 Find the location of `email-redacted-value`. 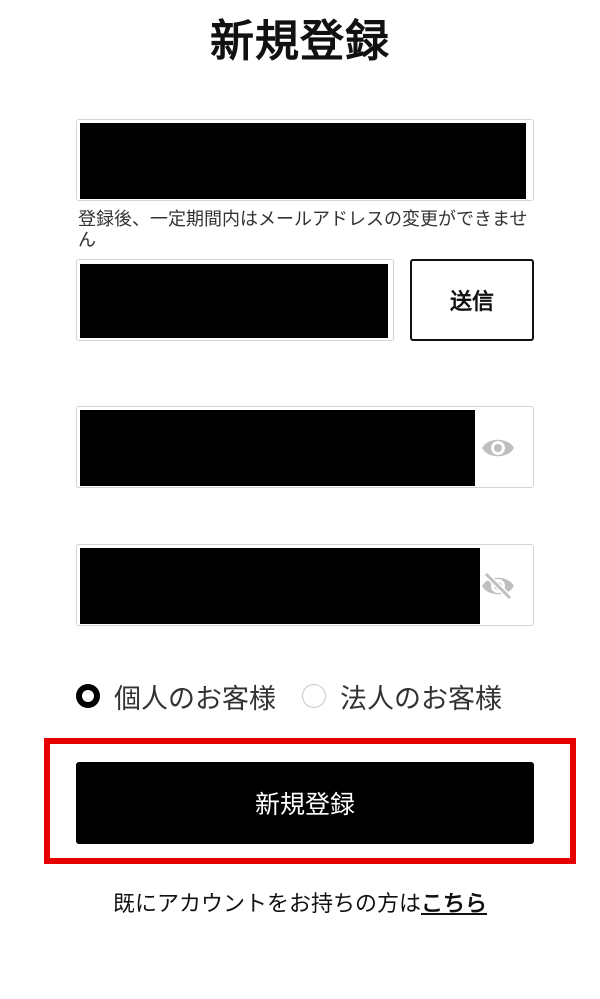

email-redacted-value is located at coordinates (303, 161).